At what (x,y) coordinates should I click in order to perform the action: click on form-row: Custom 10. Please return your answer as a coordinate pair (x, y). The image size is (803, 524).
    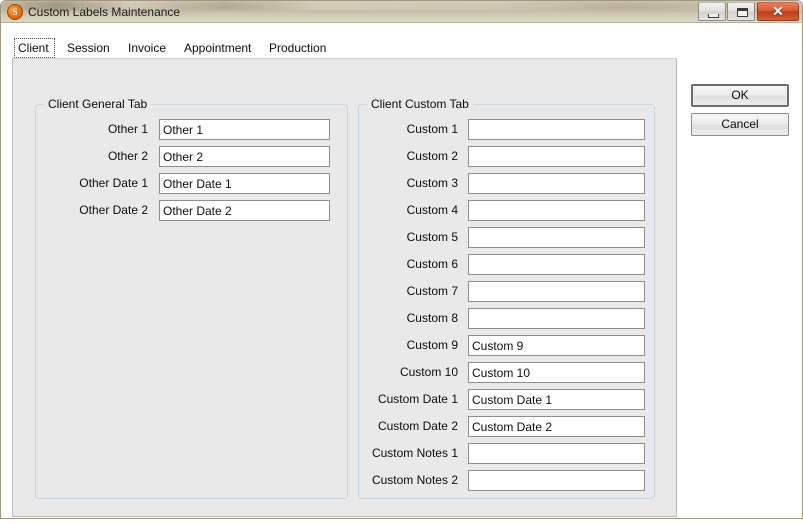
    Looking at the image, I should click on (499, 372).